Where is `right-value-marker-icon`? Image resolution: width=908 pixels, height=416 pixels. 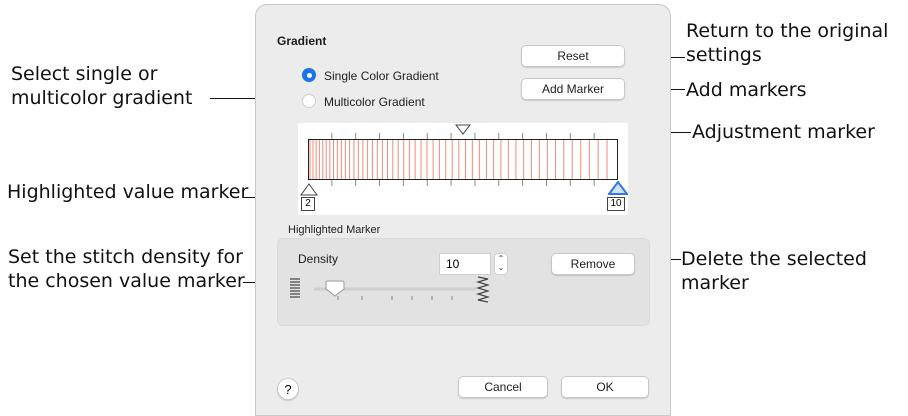
right-value-marker-icon is located at coordinates (618, 189).